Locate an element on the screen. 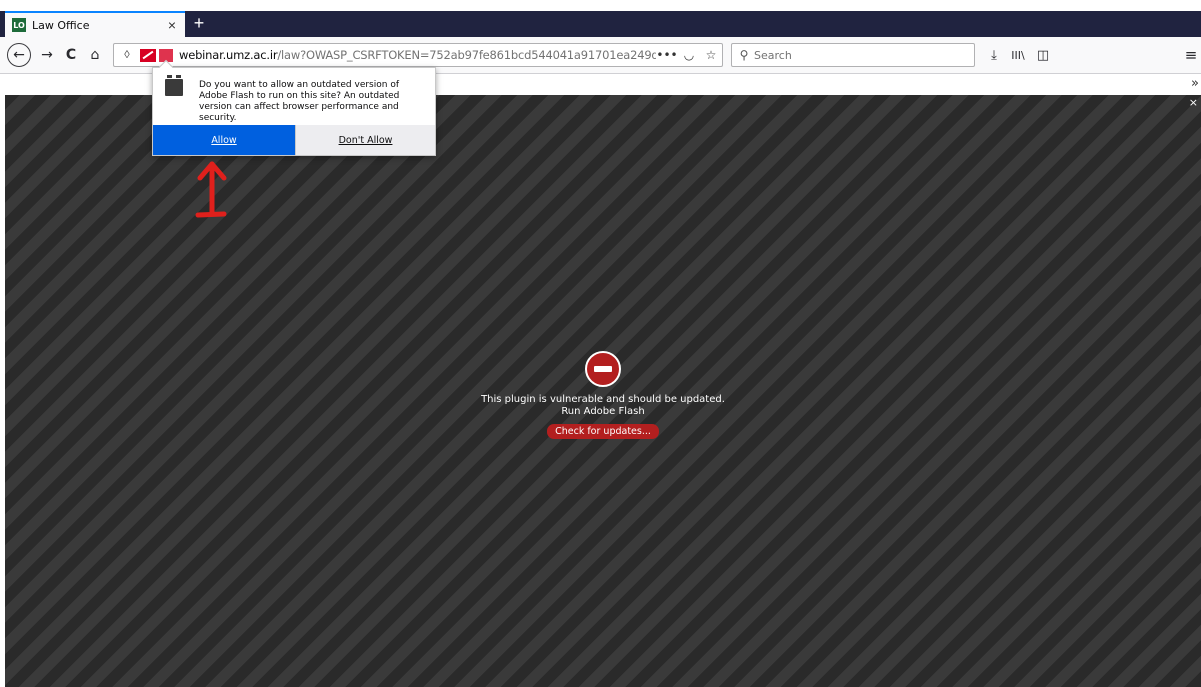  search-bar: ⚲ is located at coordinates (853, 55).